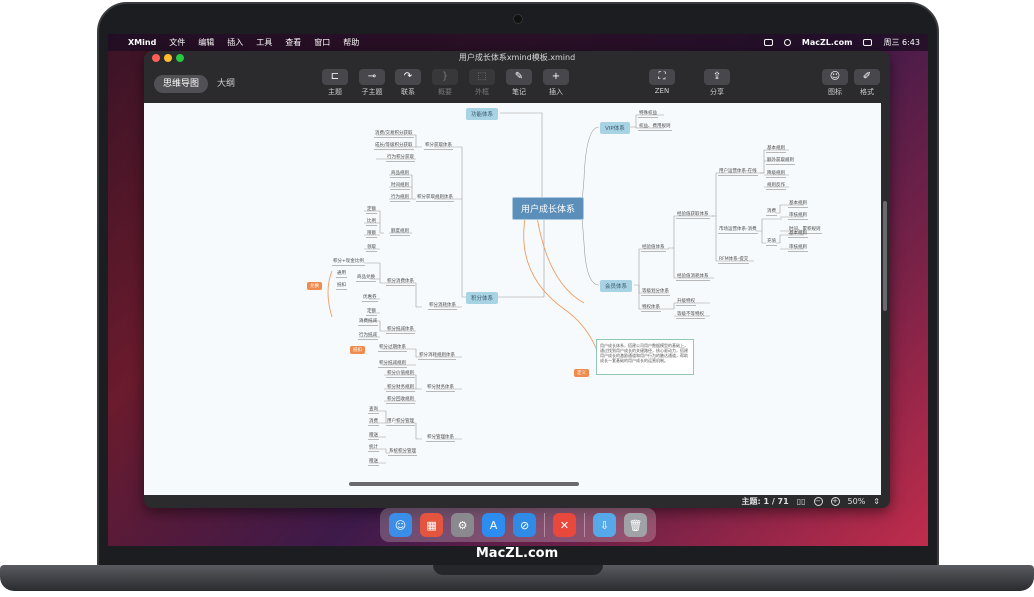 Image resolution: width=1034 pixels, height=597 pixels. What do you see at coordinates (801, 501) in the screenshot?
I see `book-icon: ▯▯` at bounding box center [801, 501].